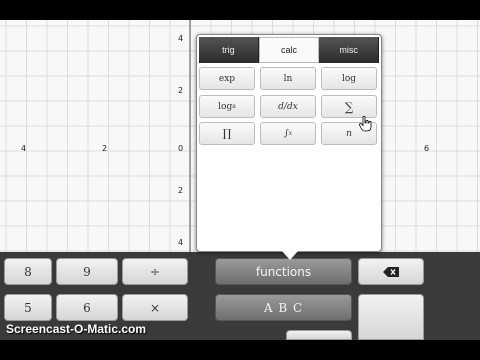 The image size is (480, 360). I want to click on functions-button: functions, so click(283, 271).